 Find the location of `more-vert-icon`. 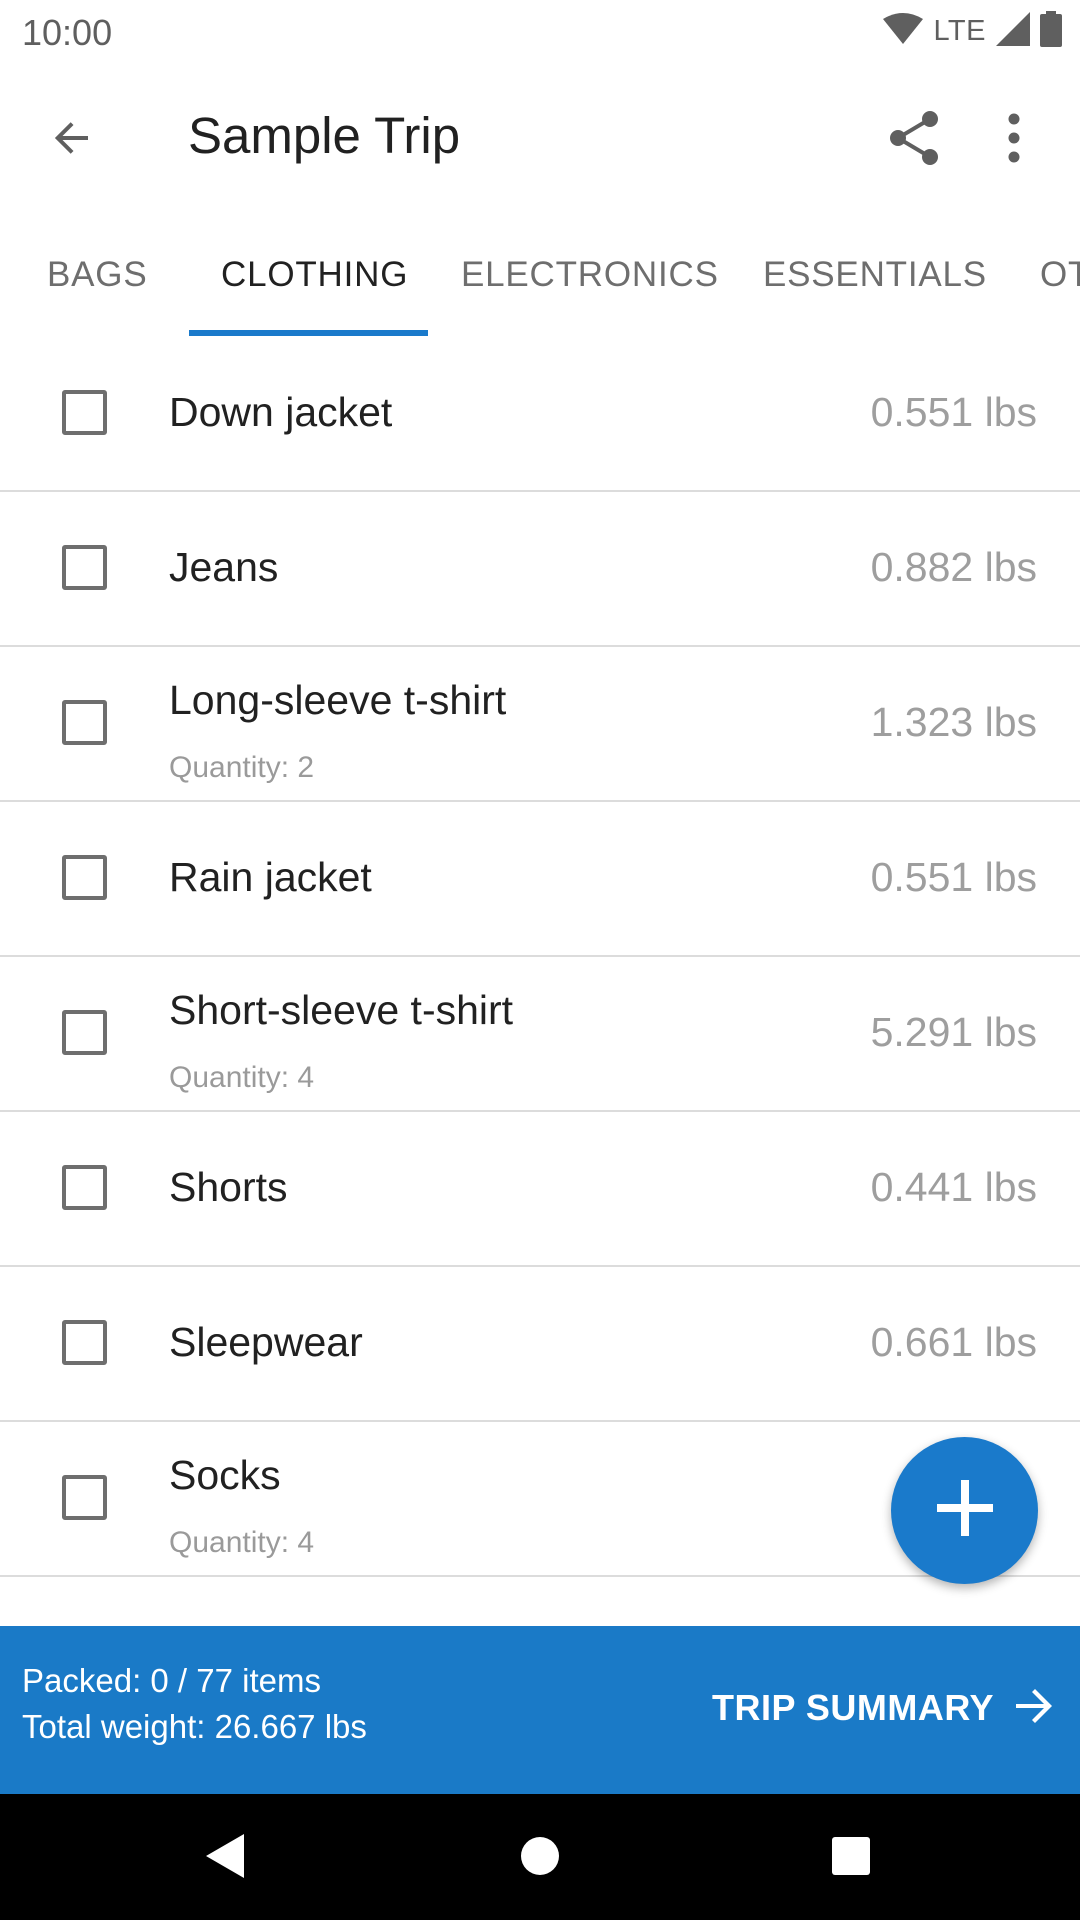

more-vert-icon is located at coordinates (1014, 140).